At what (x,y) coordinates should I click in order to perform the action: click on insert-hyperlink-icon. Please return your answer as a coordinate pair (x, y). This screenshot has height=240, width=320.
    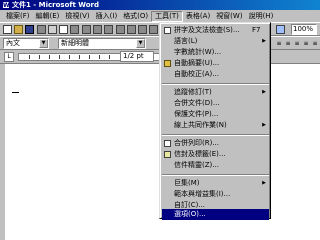
    Looking at the image, I should click on (153, 29).